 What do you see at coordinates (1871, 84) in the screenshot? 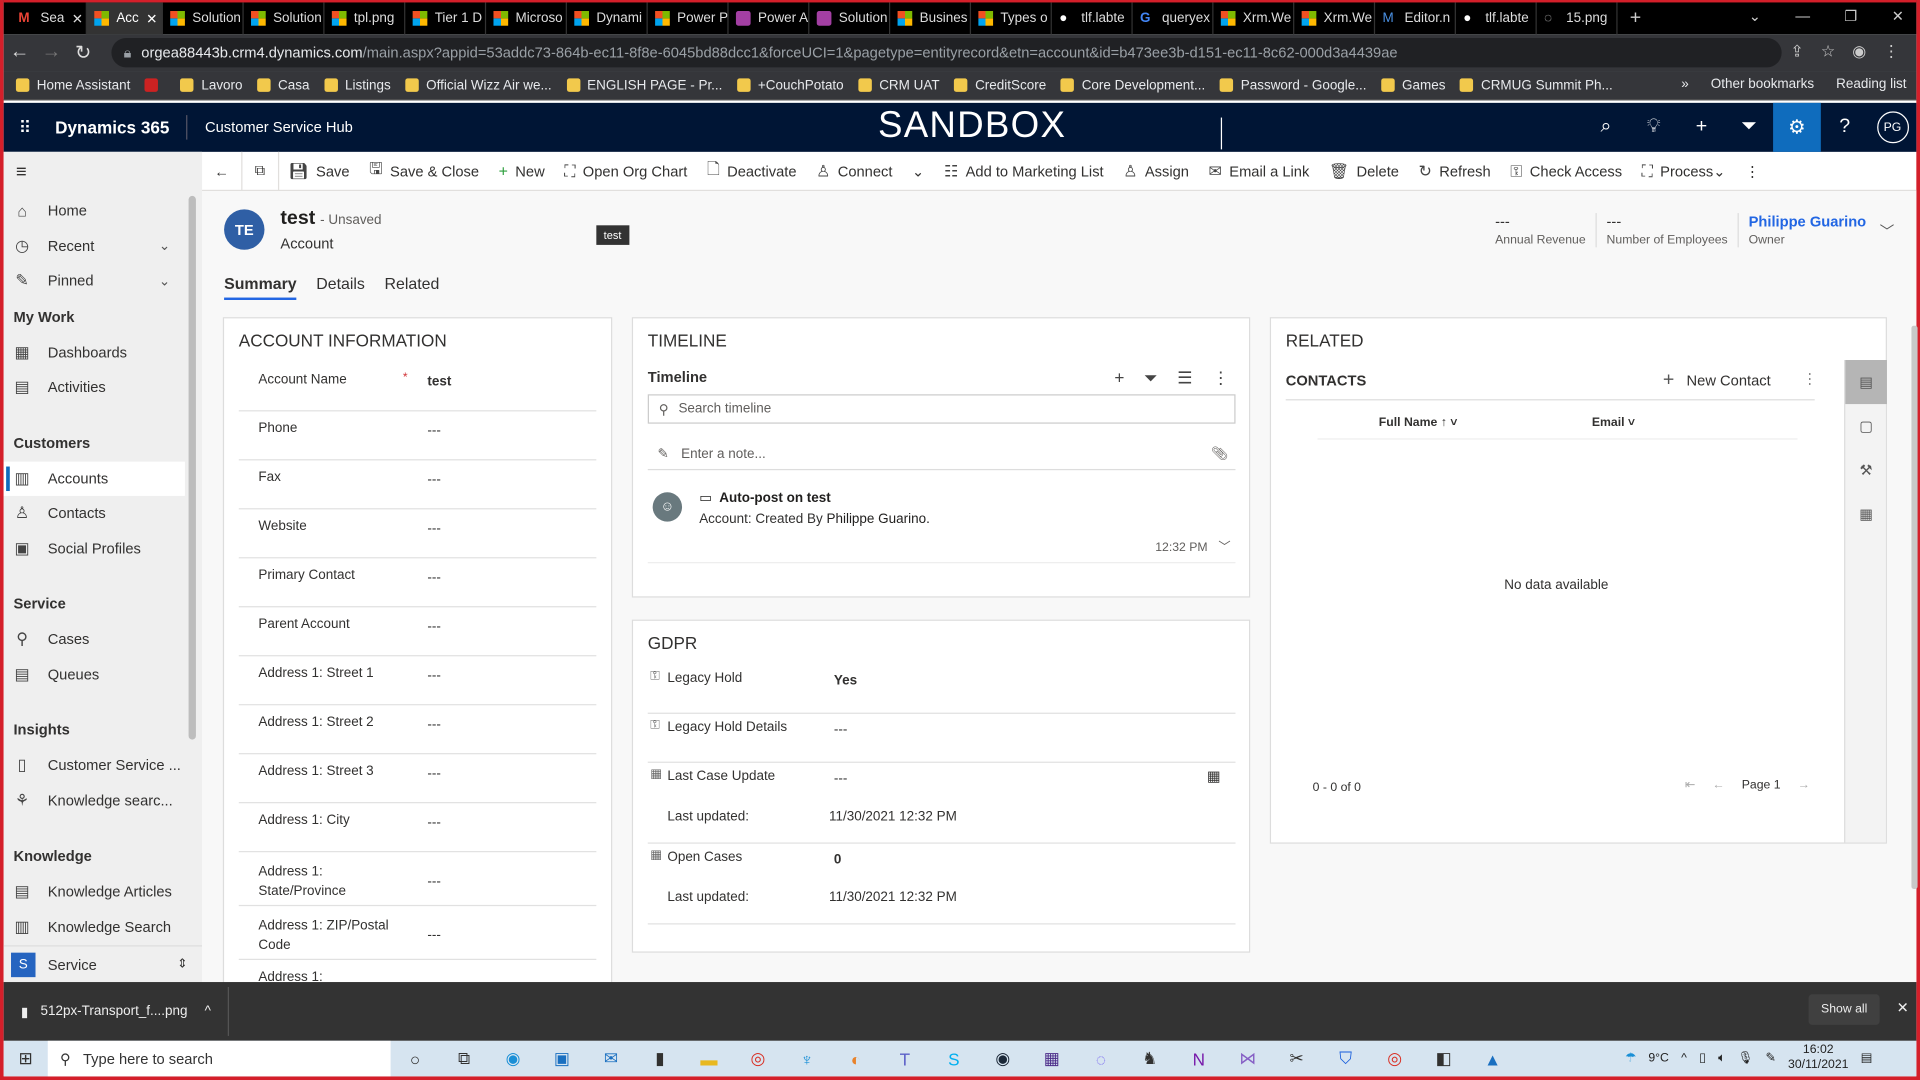
I see `bookmark-right-item: Reading list` at bounding box center [1871, 84].